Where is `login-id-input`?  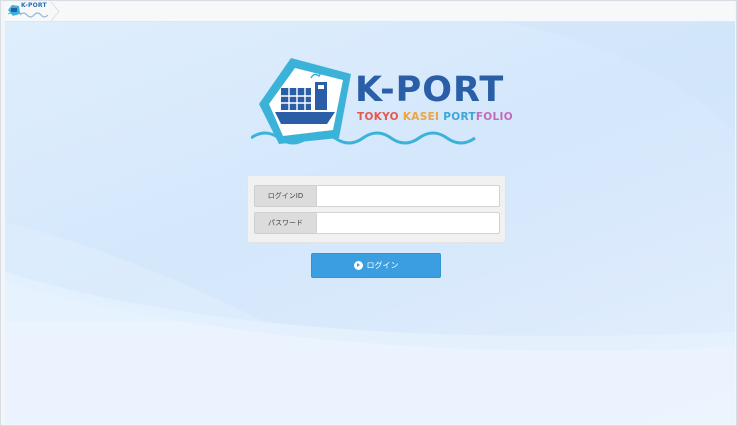 login-id-input is located at coordinates (408, 196).